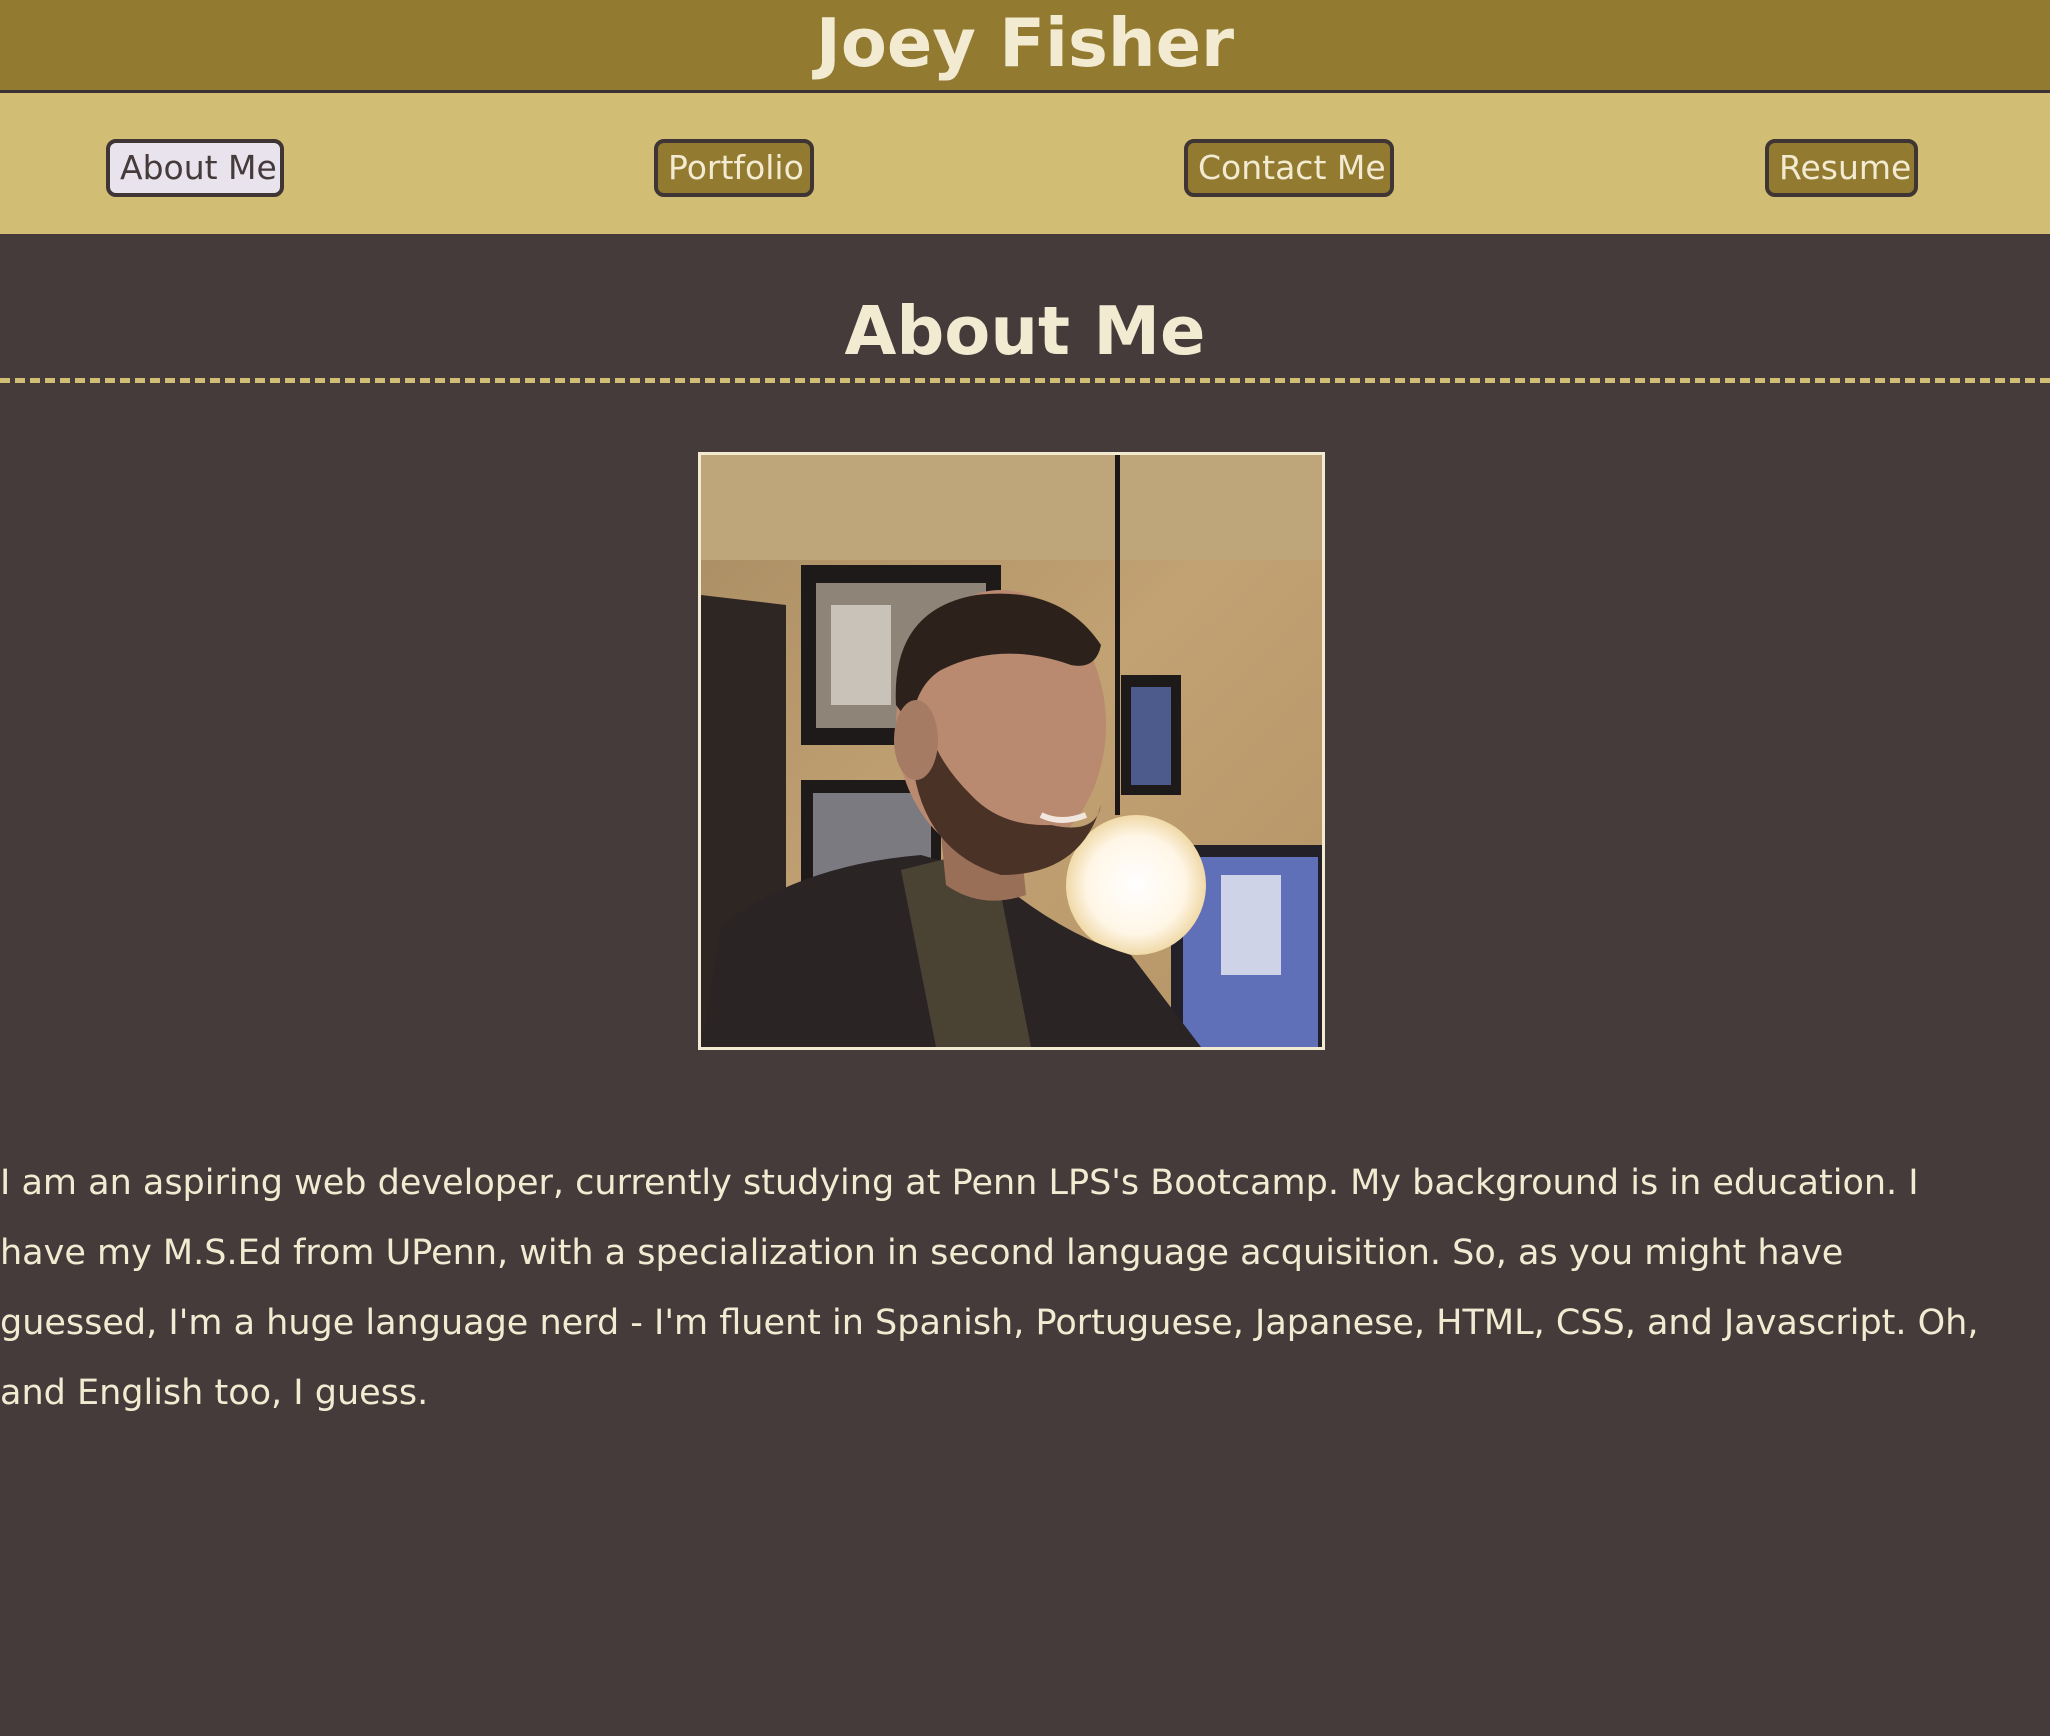  What do you see at coordinates (1025, 380) in the screenshot?
I see `section-divider` at bounding box center [1025, 380].